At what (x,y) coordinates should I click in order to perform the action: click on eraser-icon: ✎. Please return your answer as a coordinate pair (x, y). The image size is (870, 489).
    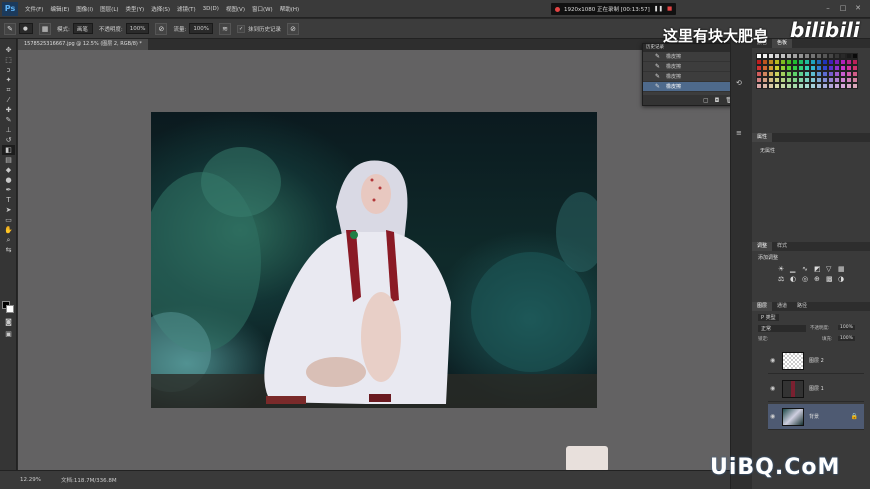
    Looking at the image, I should click on (658, 86).